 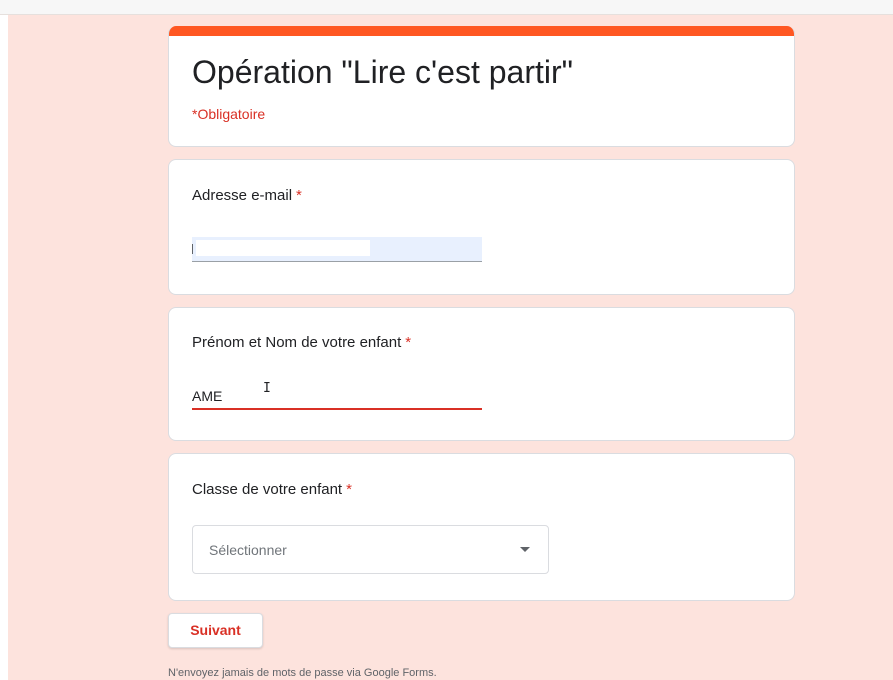 I want to click on required-note: *Obligatoire, so click(x=229, y=114).